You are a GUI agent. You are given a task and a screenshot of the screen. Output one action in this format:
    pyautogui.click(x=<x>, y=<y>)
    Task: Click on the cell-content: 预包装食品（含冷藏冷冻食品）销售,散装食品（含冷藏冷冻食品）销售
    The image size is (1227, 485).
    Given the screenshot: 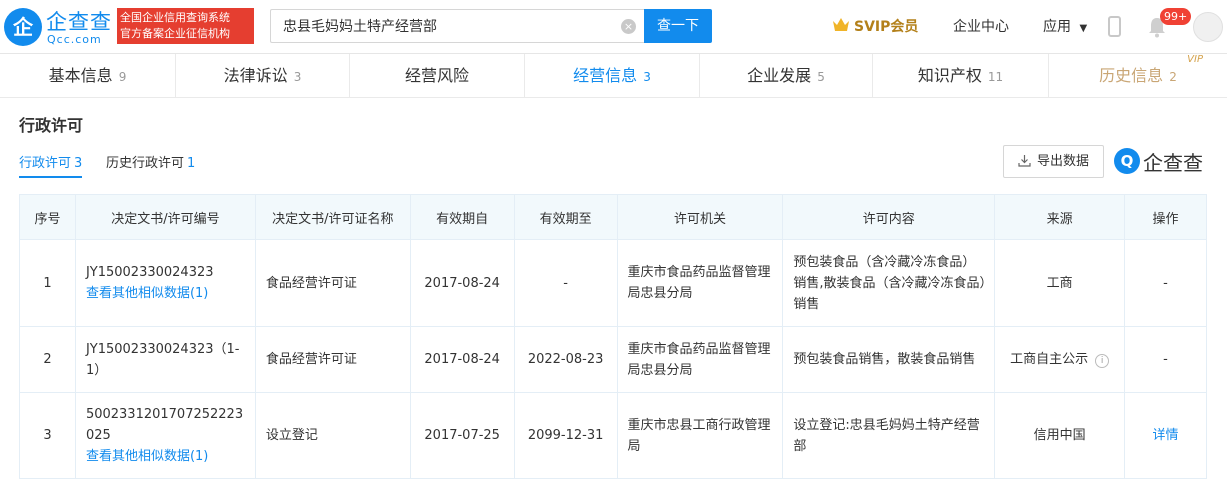 What is the action you would take?
    pyautogui.click(x=889, y=283)
    